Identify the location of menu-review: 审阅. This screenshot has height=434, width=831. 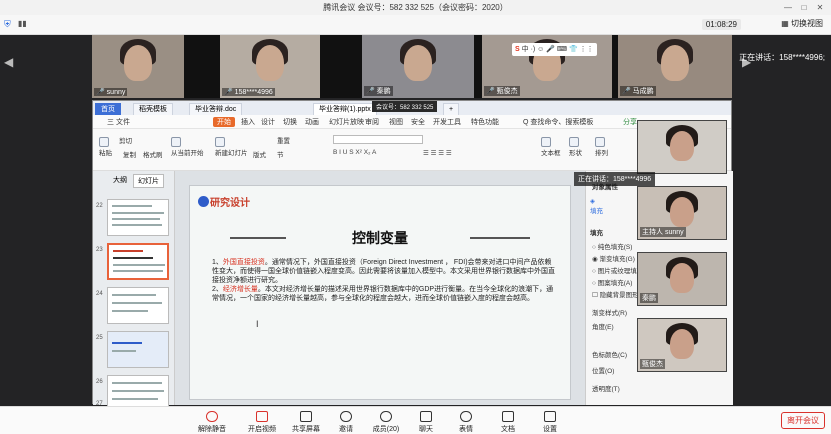
(372, 122).